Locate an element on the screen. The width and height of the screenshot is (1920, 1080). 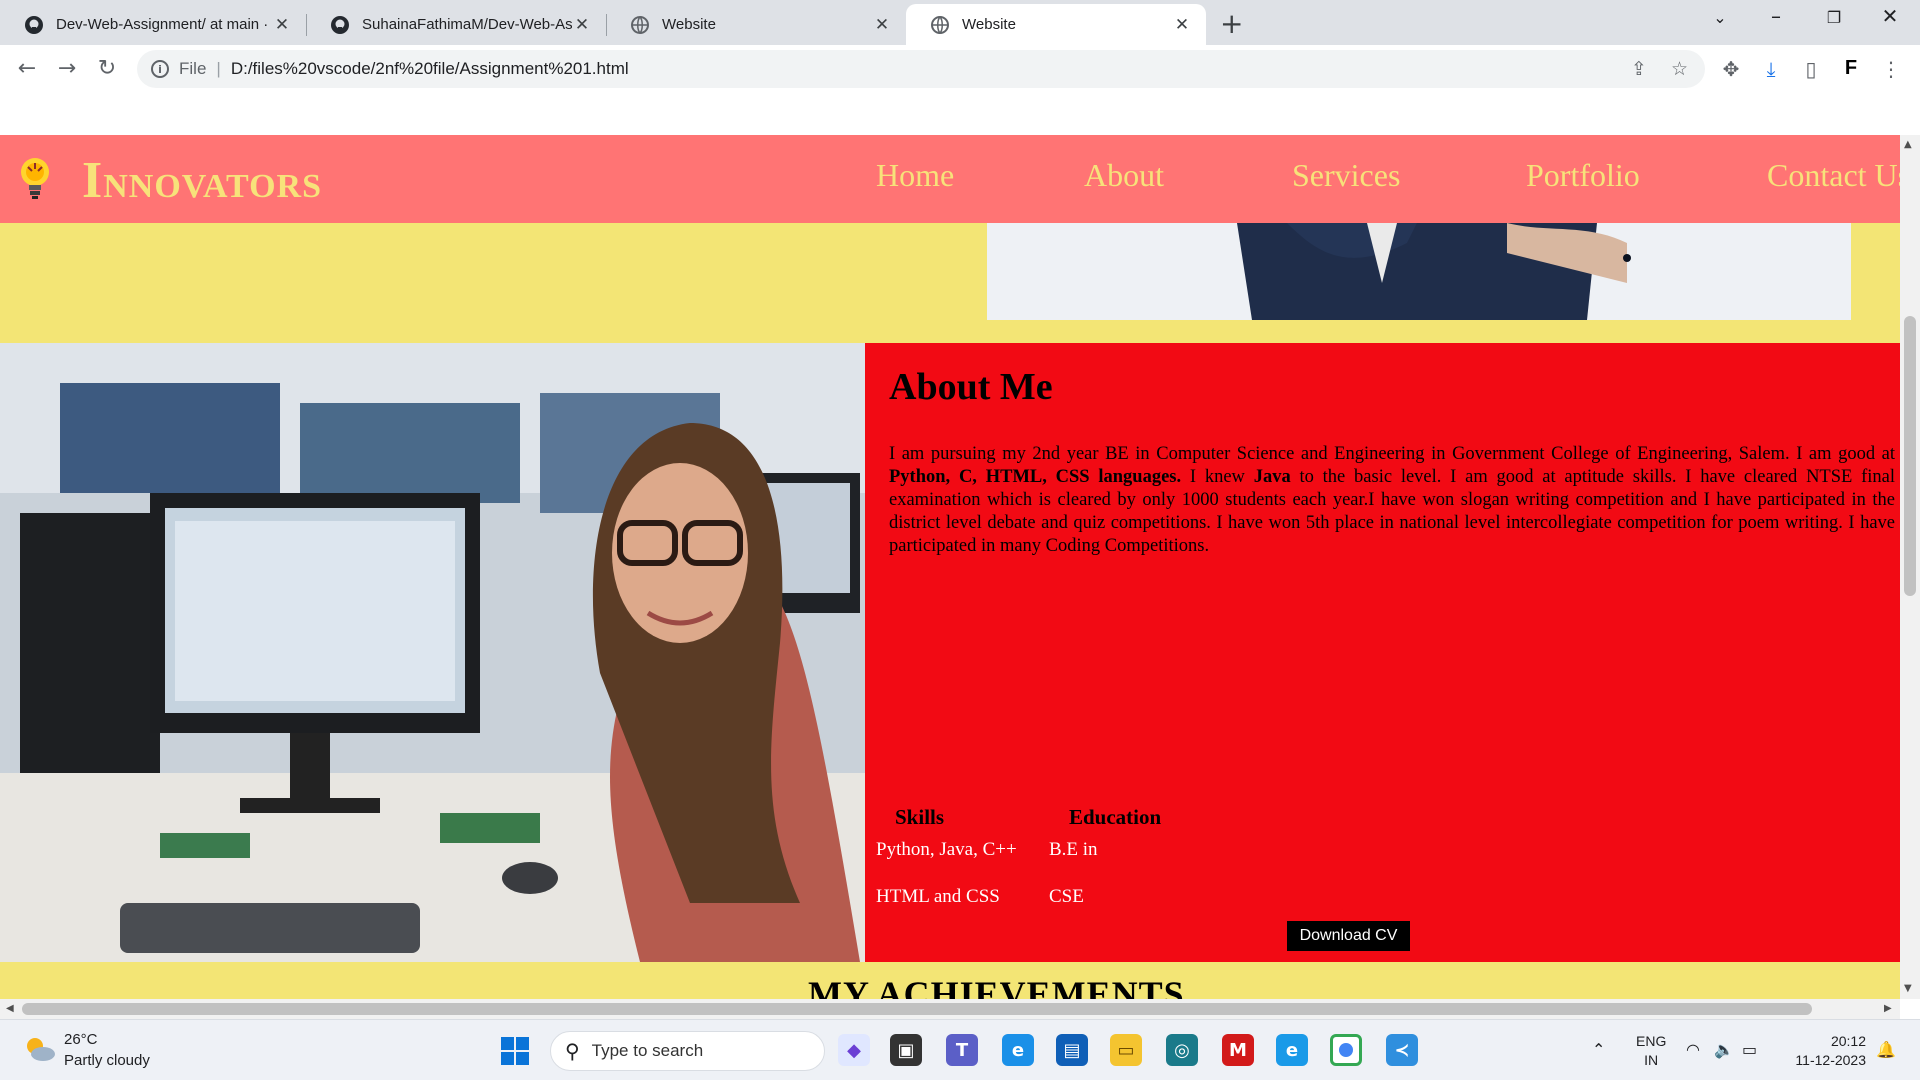
battery-icon: ▭ is located at coordinates (1749, 1049).